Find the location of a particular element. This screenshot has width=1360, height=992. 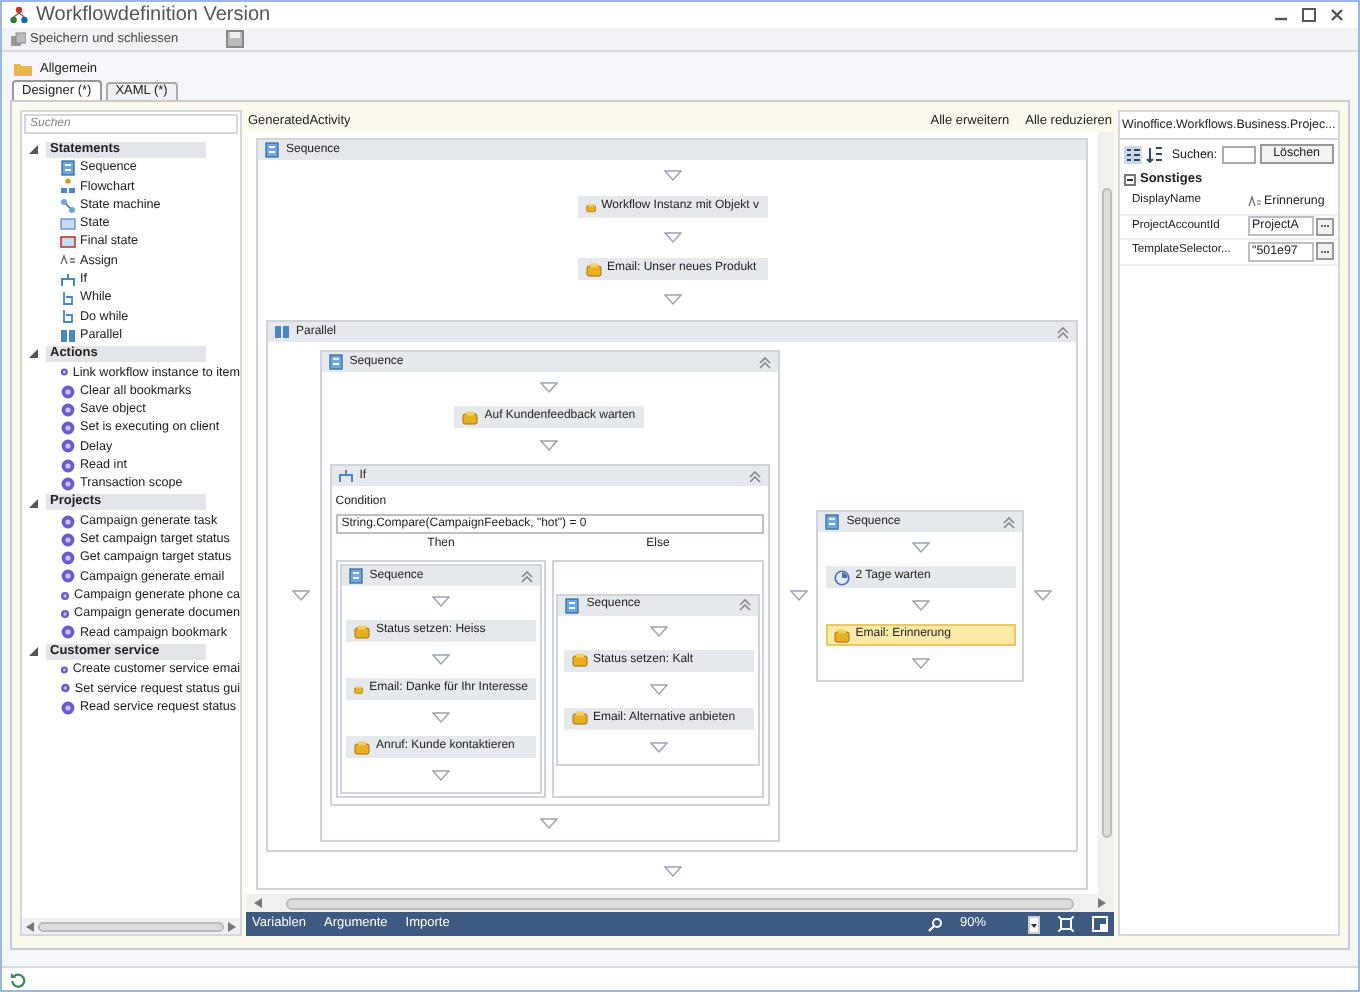

save-icon is located at coordinates (18, 39).